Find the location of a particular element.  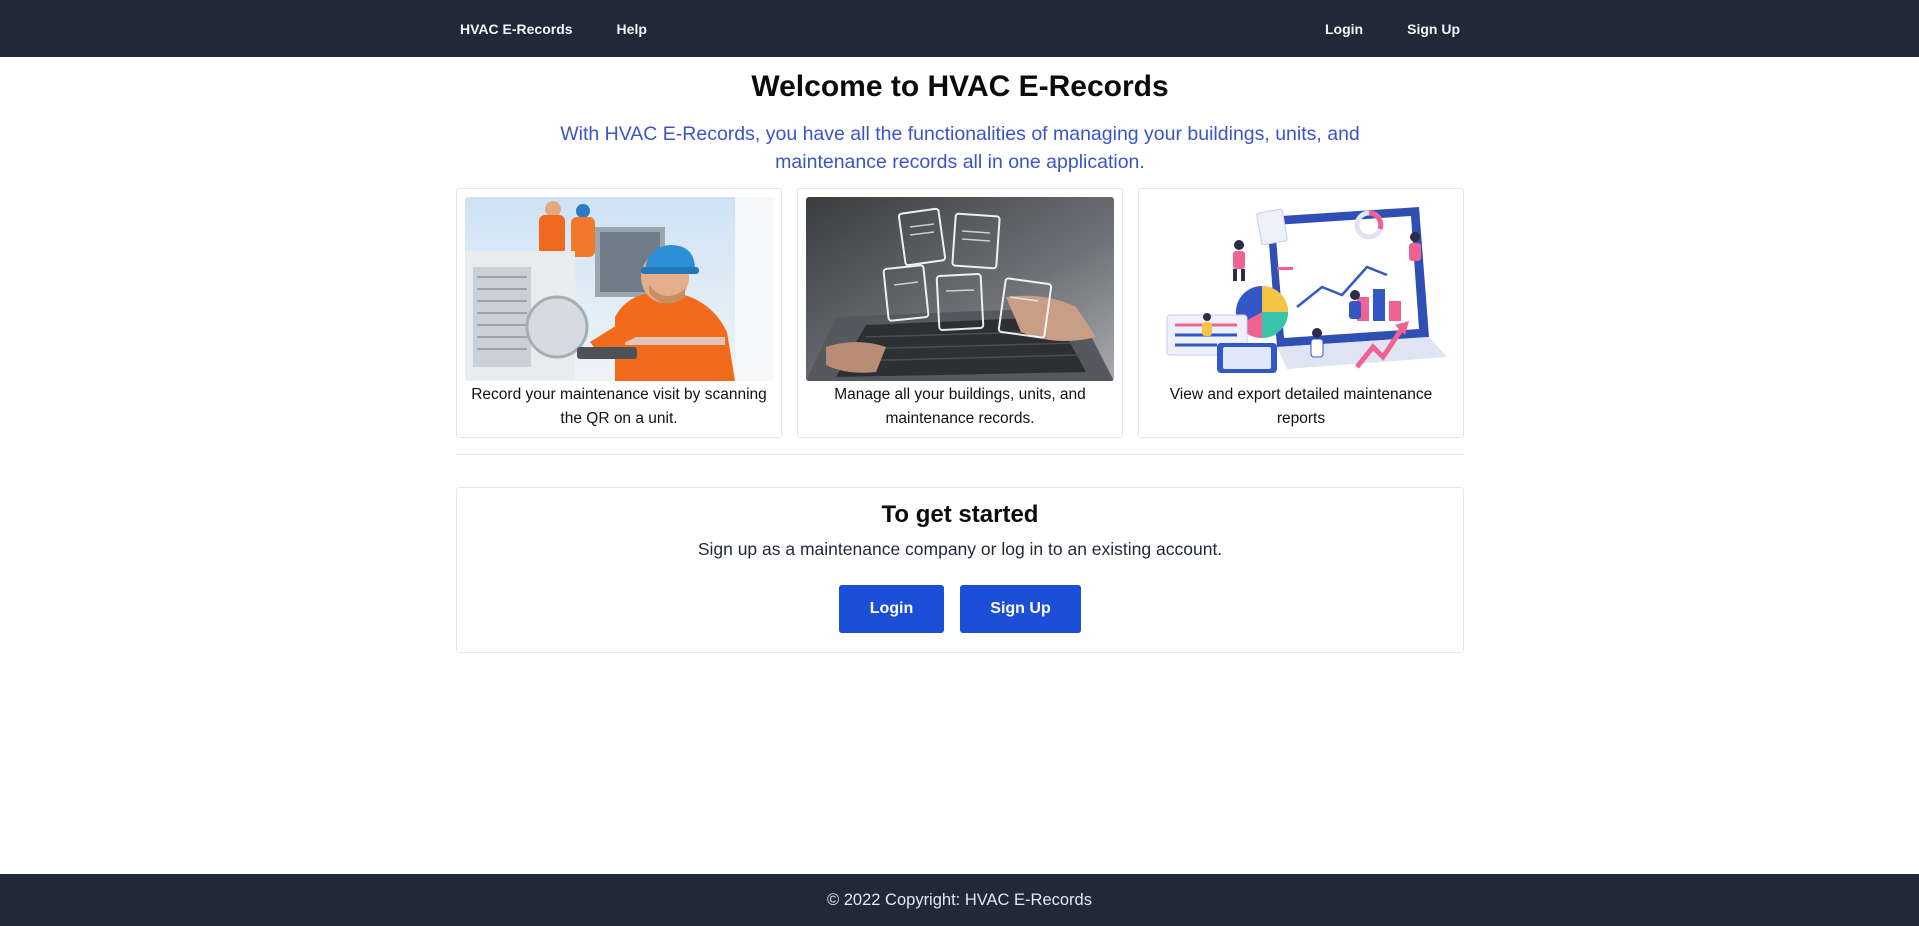

nav-help-link: Help is located at coordinates (632, 29).